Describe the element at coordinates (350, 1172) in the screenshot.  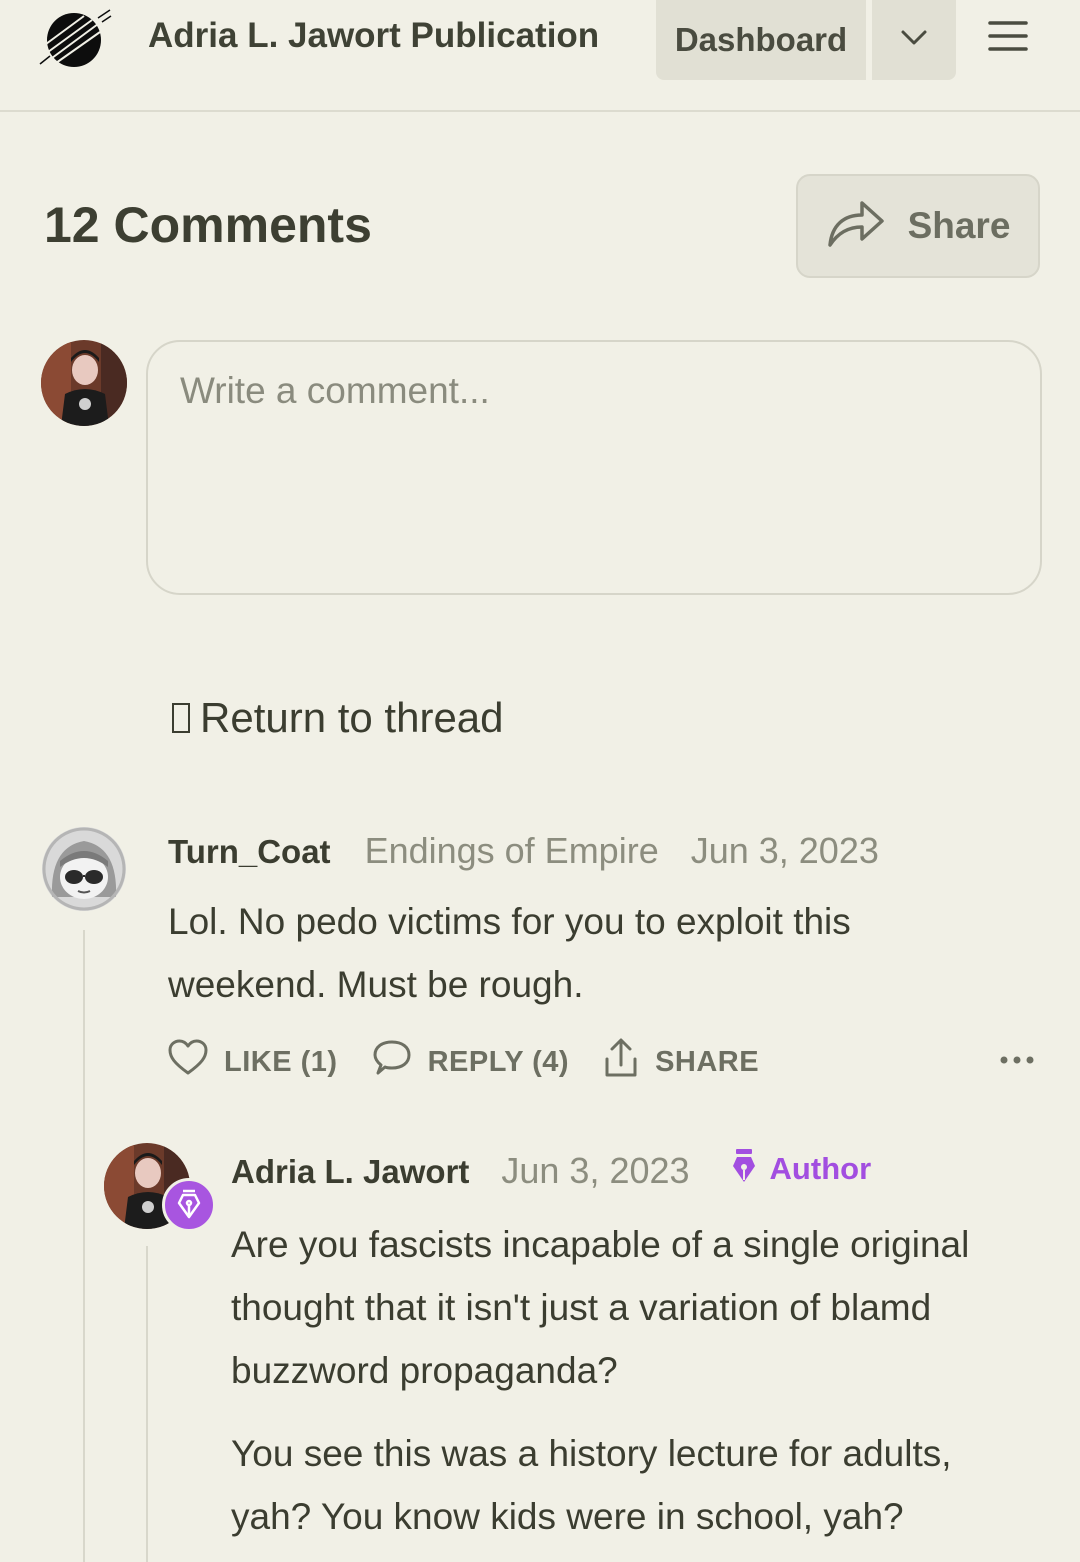
I see `reply-author: Adria L. Jawort` at that location.